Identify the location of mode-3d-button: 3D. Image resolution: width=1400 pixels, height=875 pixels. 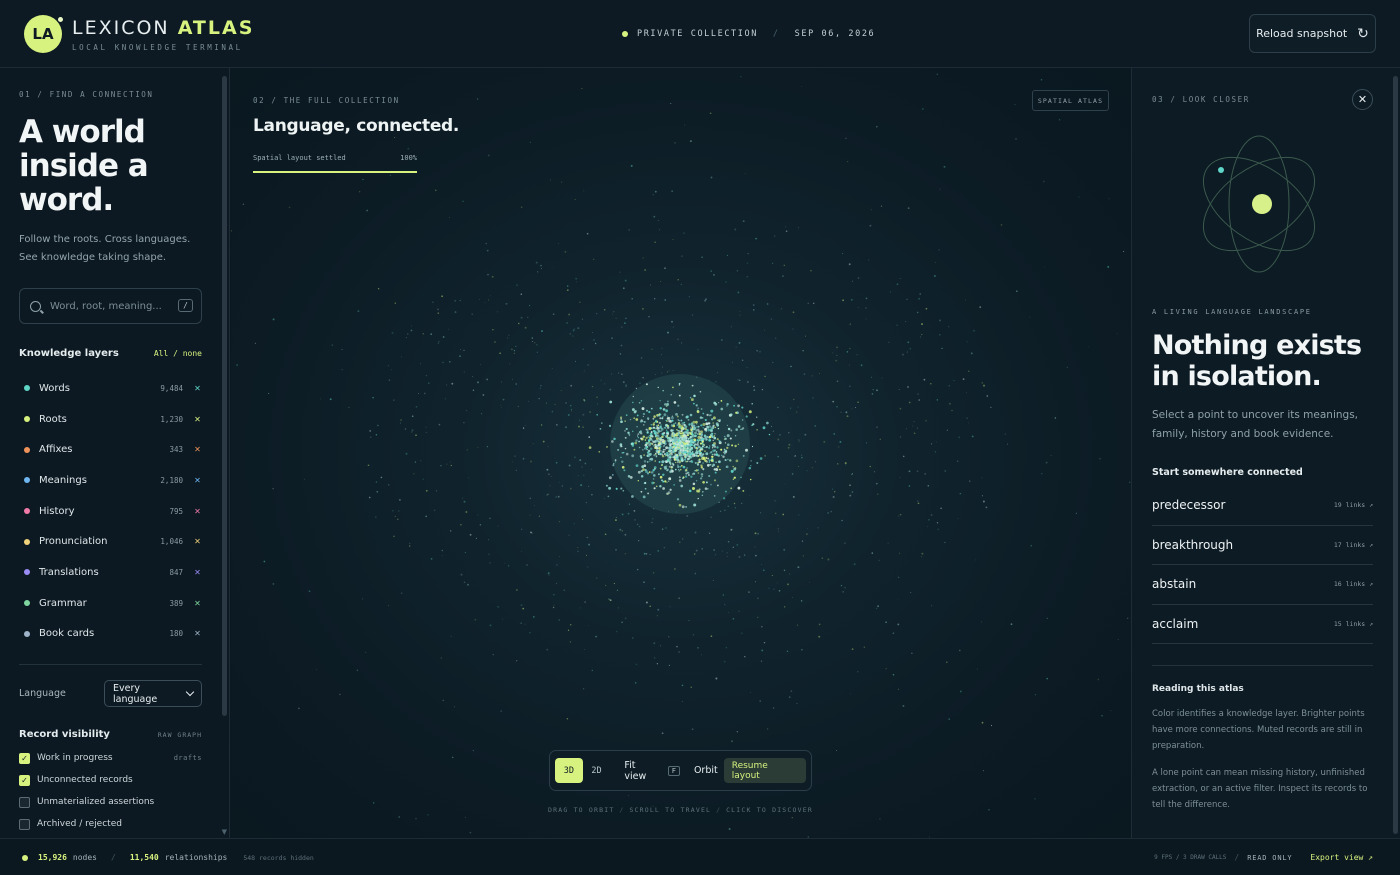
(569, 770).